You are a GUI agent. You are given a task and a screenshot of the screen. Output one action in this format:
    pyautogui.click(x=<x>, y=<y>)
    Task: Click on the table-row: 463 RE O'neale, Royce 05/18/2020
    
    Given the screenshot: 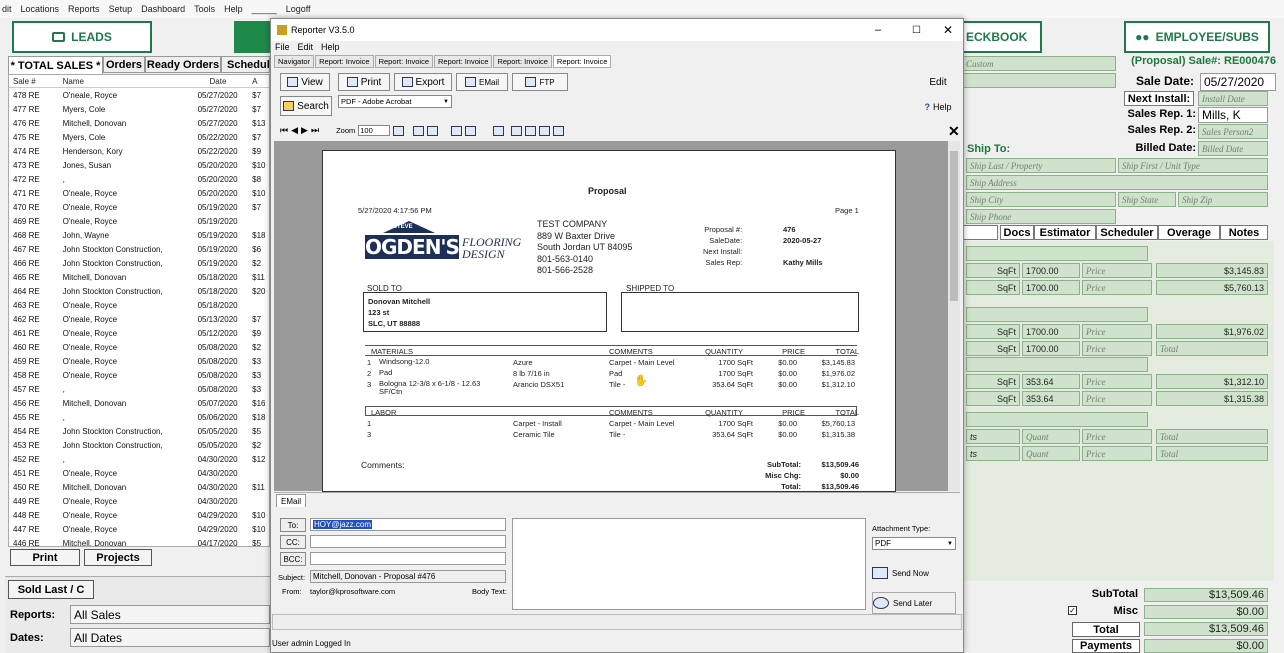 What is the action you would take?
    pyautogui.click(x=139, y=305)
    